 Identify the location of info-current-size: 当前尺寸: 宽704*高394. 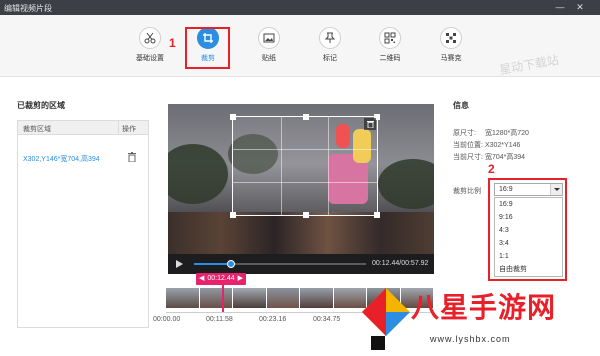
(489, 157).